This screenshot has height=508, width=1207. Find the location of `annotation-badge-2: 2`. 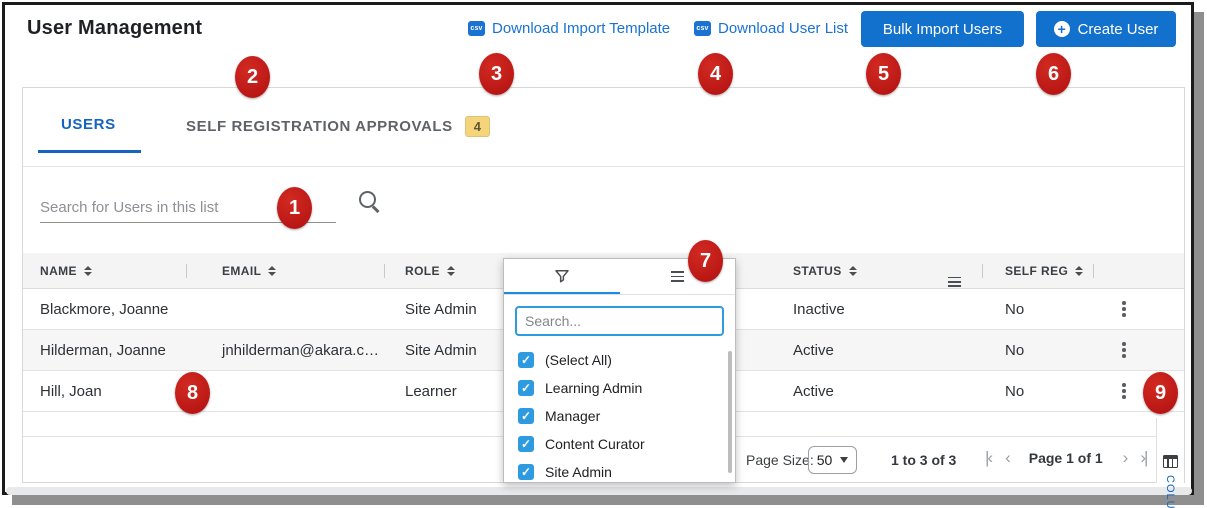

annotation-badge-2: 2 is located at coordinates (252, 77).